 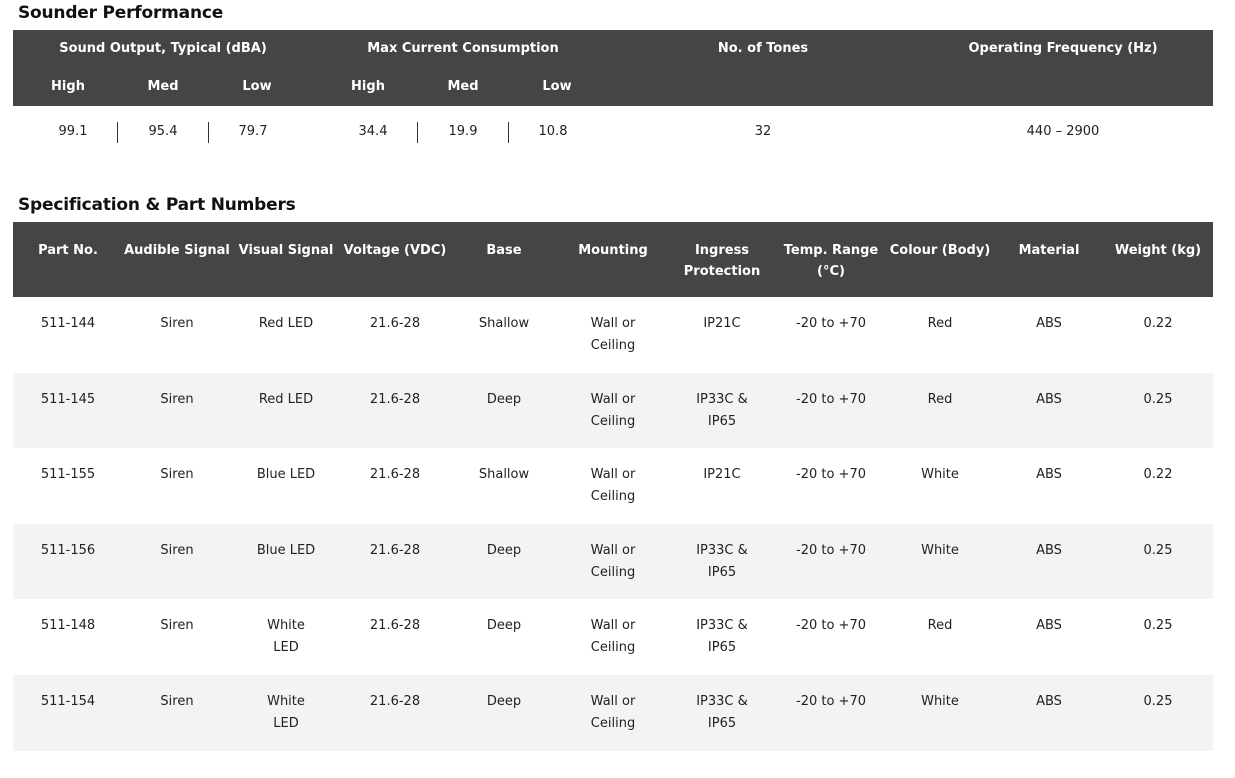 What do you see at coordinates (395, 250) in the screenshot?
I see `col-voltage: Voltage (VDC)` at bounding box center [395, 250].